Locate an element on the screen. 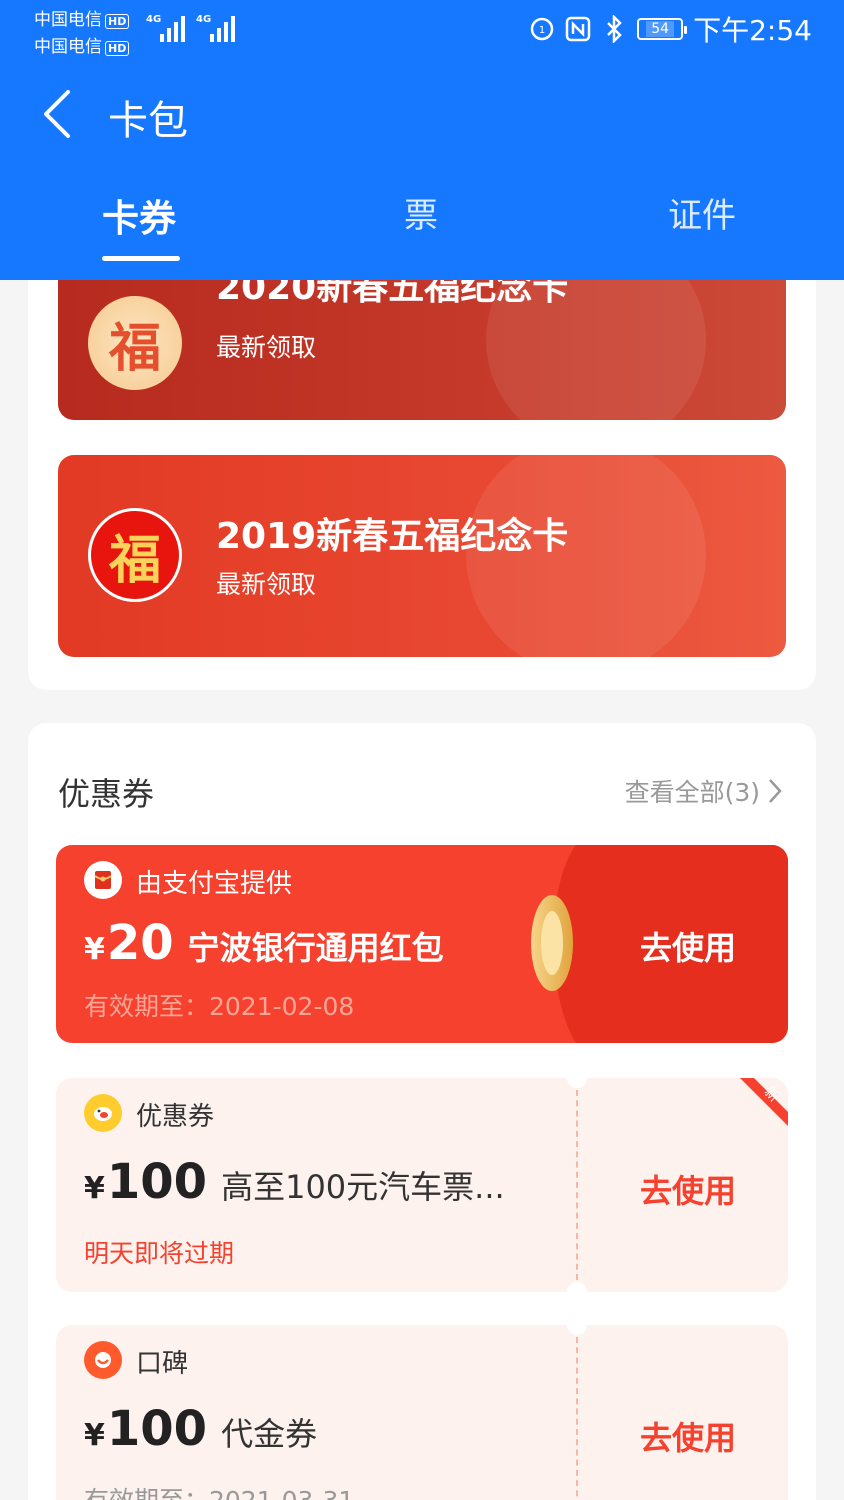 The image size is (844, 1500). coupon-red-envelope: 由支付宝提供 ¥ 20 宁波银行通用红包 有效期至：2021-02-08 去使用 is located at coordinates (422, 944).